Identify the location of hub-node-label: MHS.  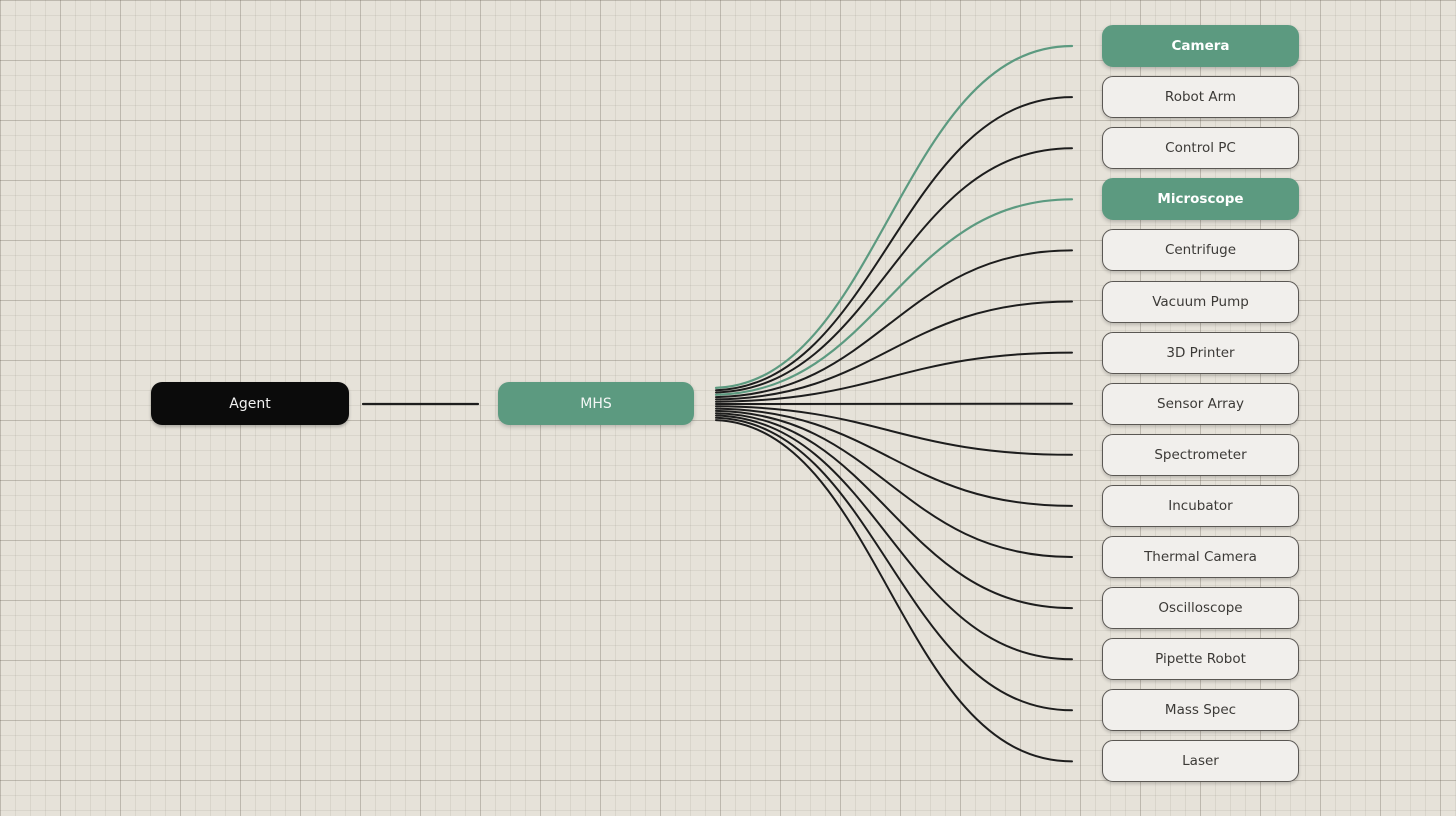
(596, 403).